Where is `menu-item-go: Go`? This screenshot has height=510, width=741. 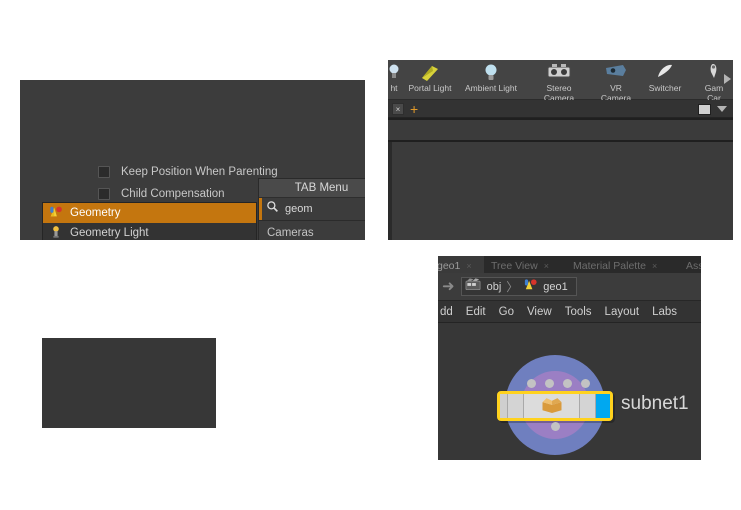 menu-item-go: Go is located at coordinates (506, 312).